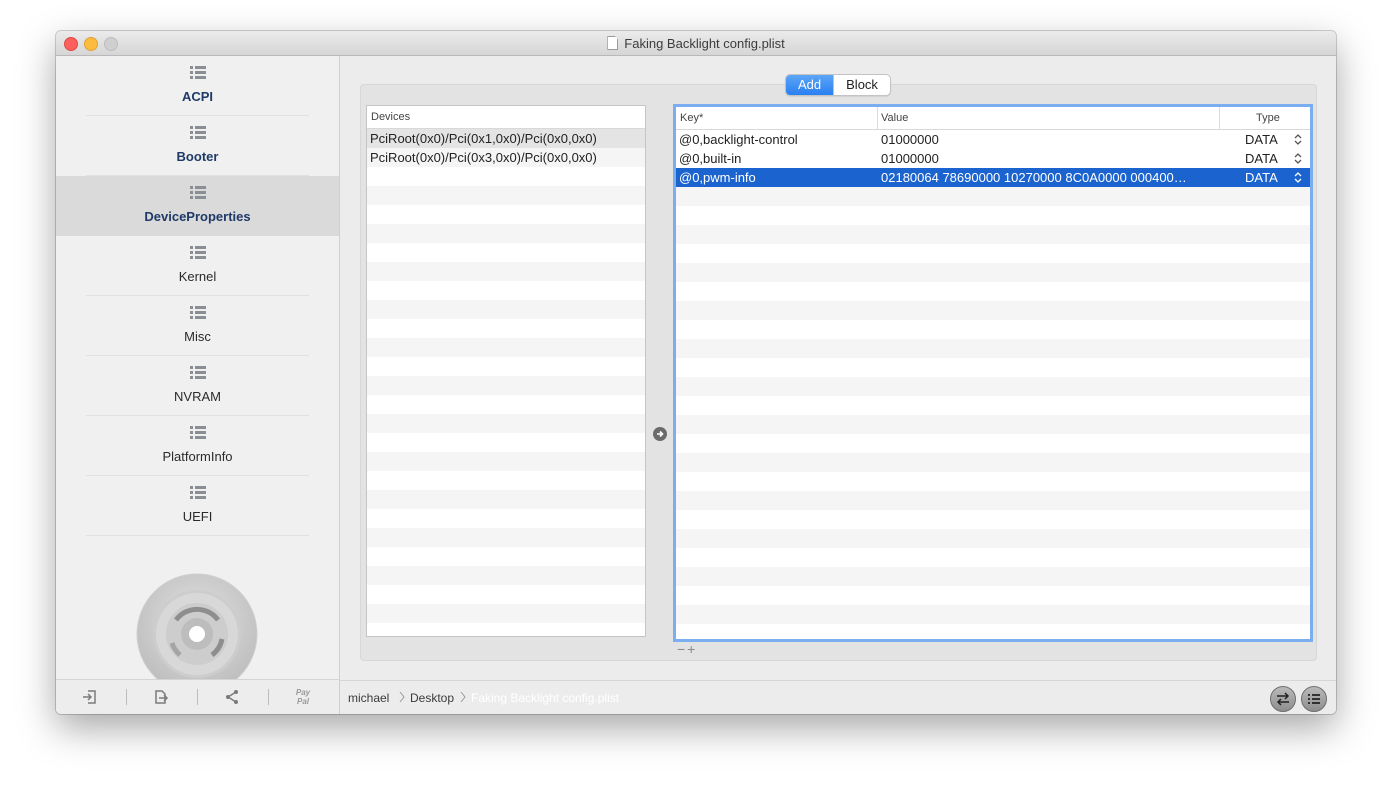 Image resolution: width=1392 pixels, height=794 pixels. What do you see at coordinates (775, 177) in the screenshot?
I see `key-cell: @0,pwm-info` at bounding box center [775, 177].